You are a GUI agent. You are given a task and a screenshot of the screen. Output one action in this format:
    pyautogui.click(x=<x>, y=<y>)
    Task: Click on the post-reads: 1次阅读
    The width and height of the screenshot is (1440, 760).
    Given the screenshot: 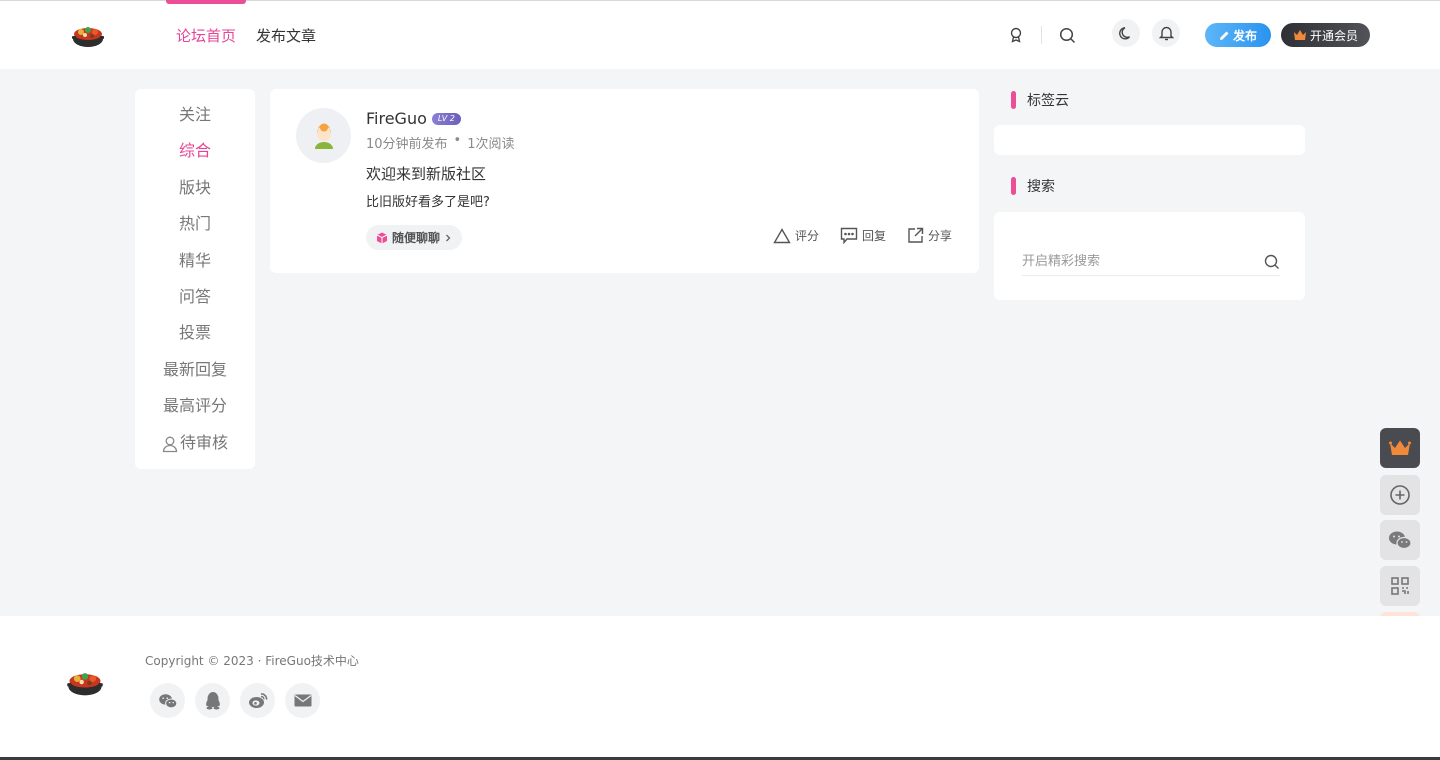 What is the action you would take?
    pyautogui.click(x=491, y=144)
    